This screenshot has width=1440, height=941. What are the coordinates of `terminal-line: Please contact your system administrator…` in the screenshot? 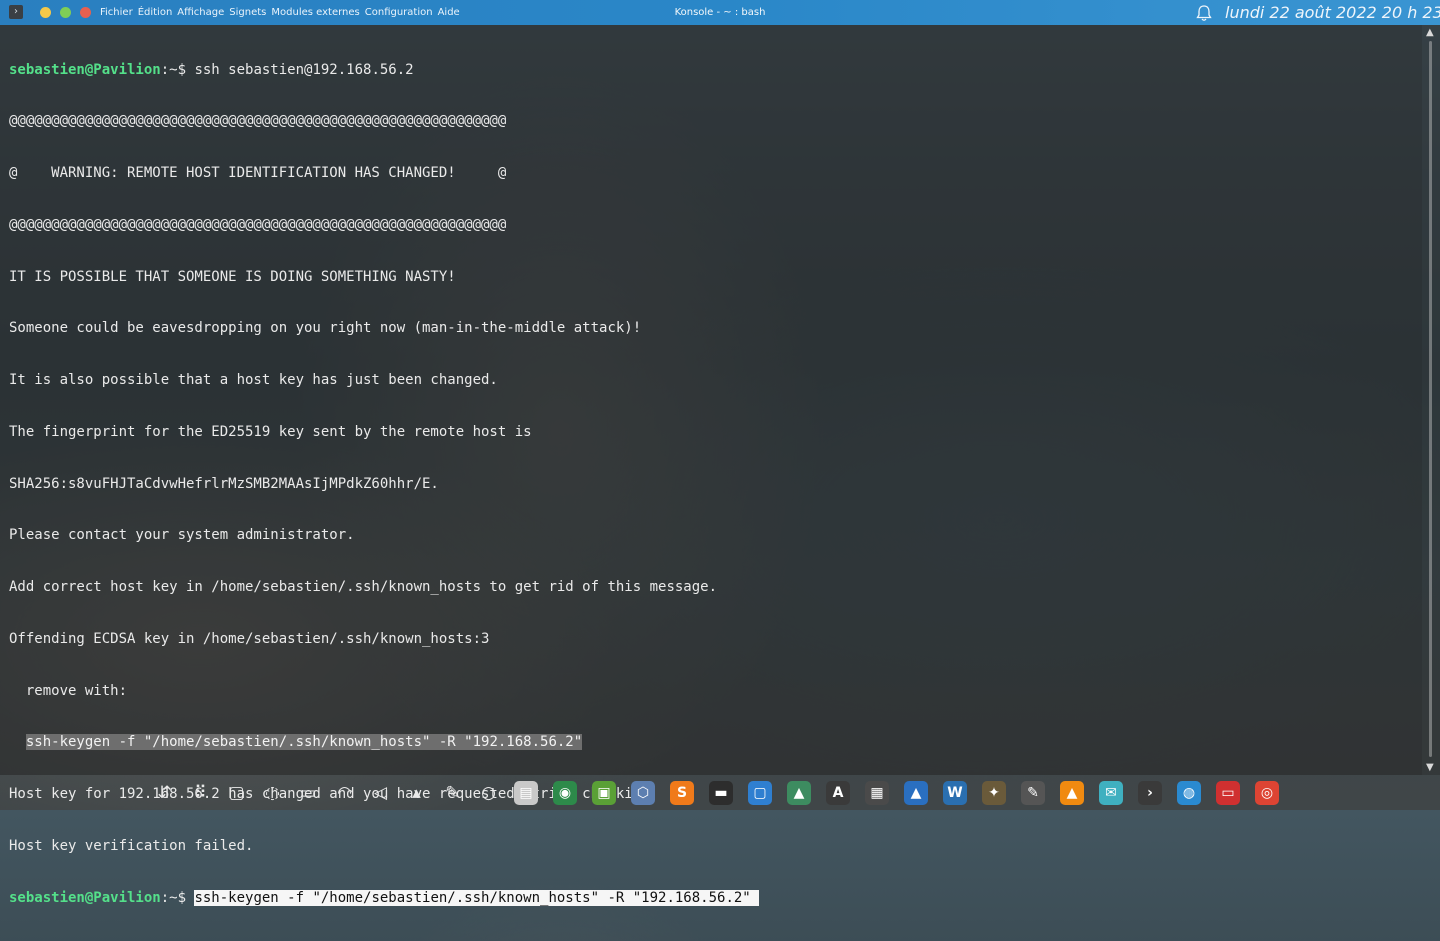 It's located at (182, 535).